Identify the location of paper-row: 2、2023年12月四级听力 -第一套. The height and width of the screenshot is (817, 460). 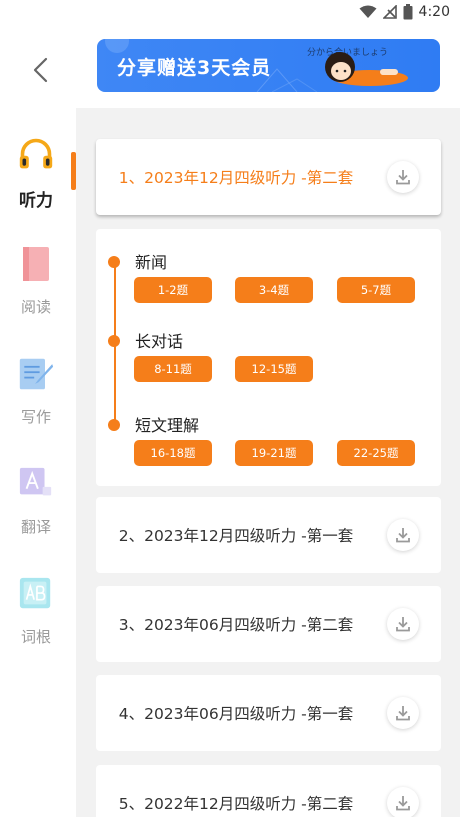
(268, 535).